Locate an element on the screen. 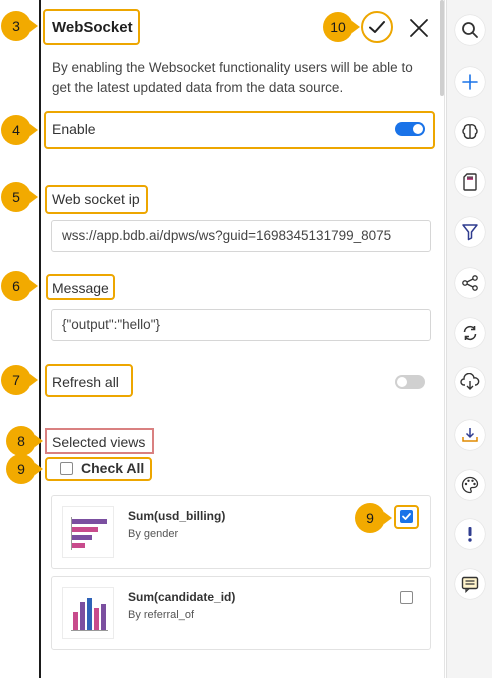 This screenshot has width=492, height=678. comment-icon is located at coordinates (470, 584).